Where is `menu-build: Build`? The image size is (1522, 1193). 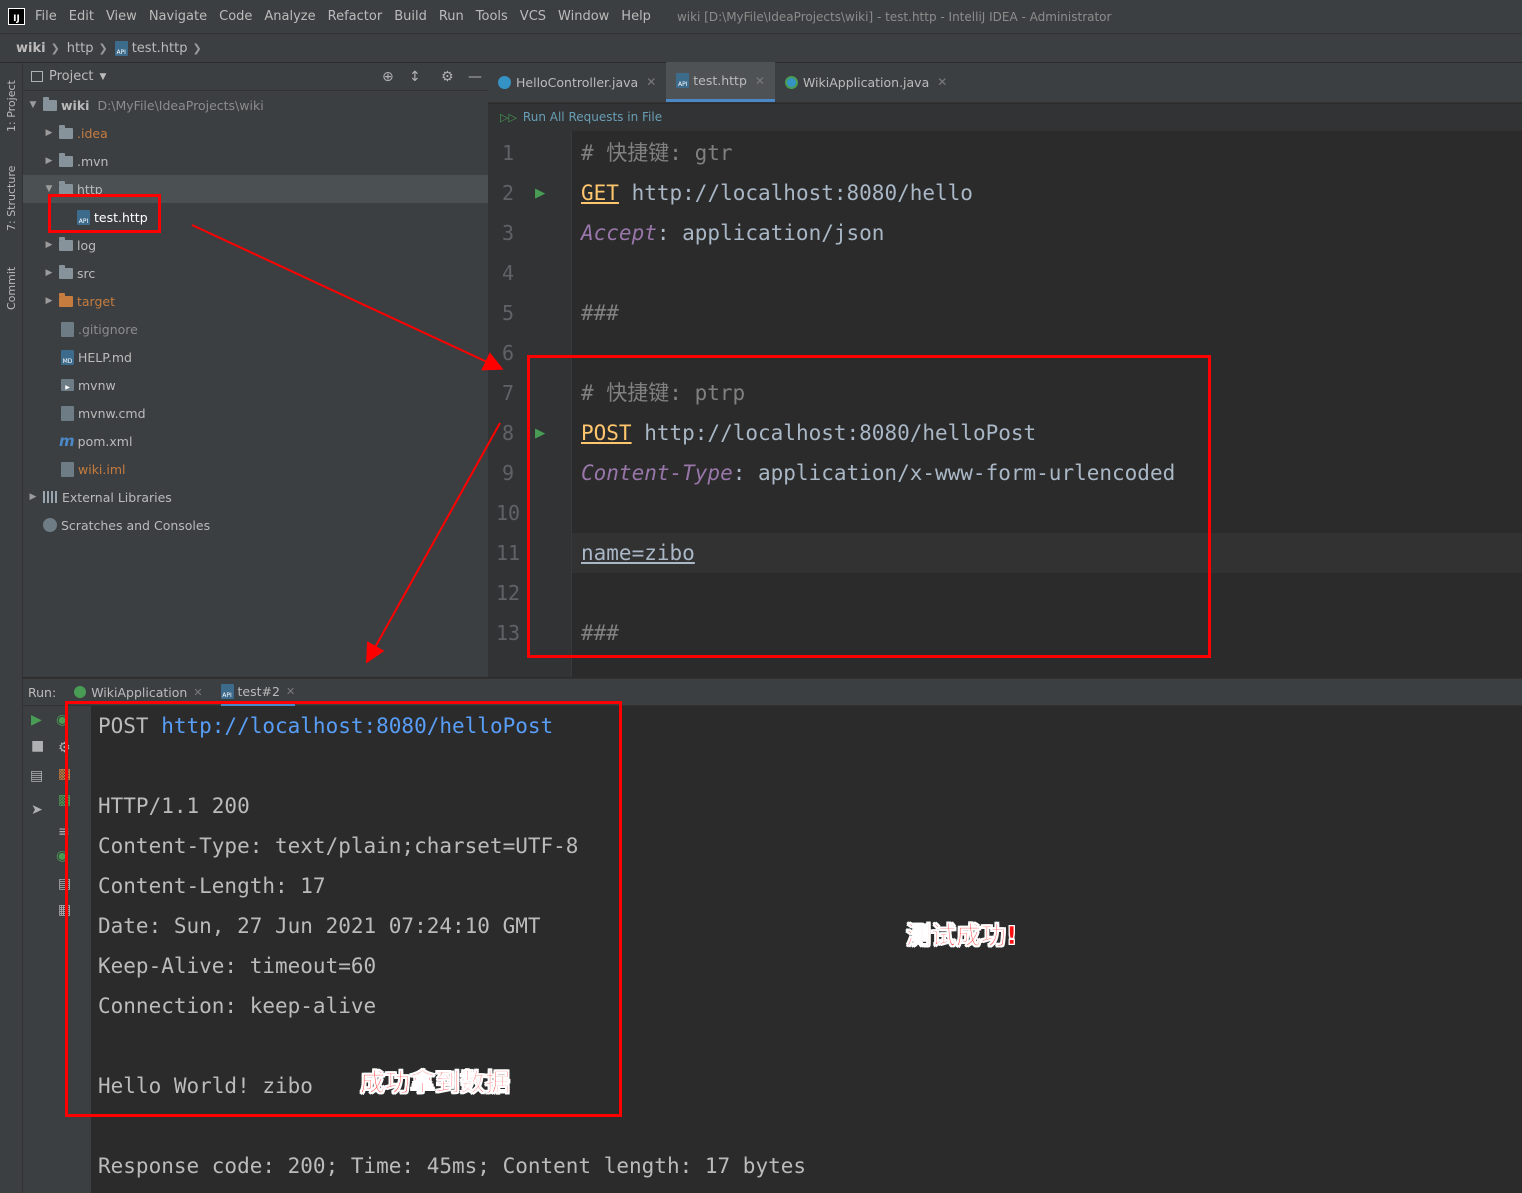
menu-build: Build is located at coordinates (410, 16).